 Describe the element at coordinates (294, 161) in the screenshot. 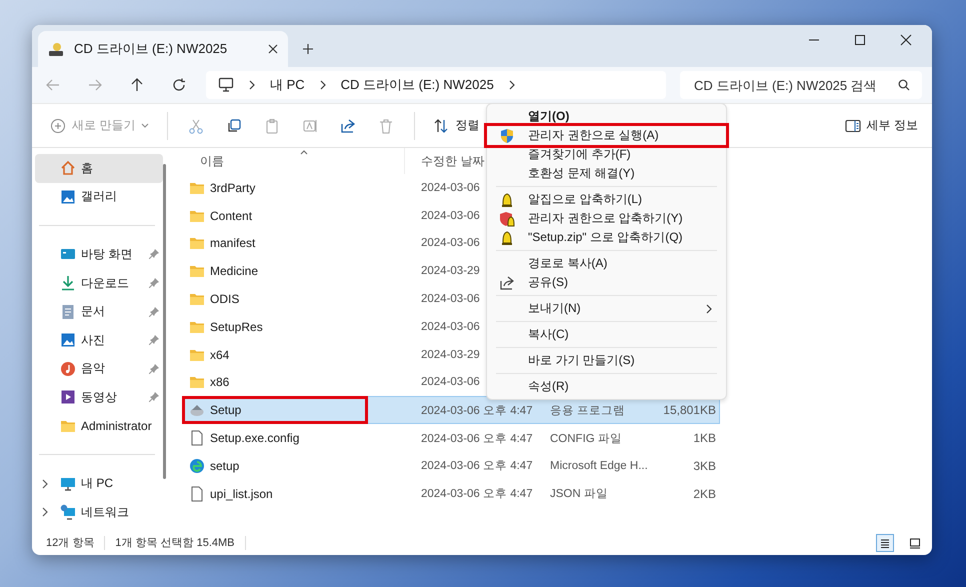

I see `column-header: 이름` at that location.